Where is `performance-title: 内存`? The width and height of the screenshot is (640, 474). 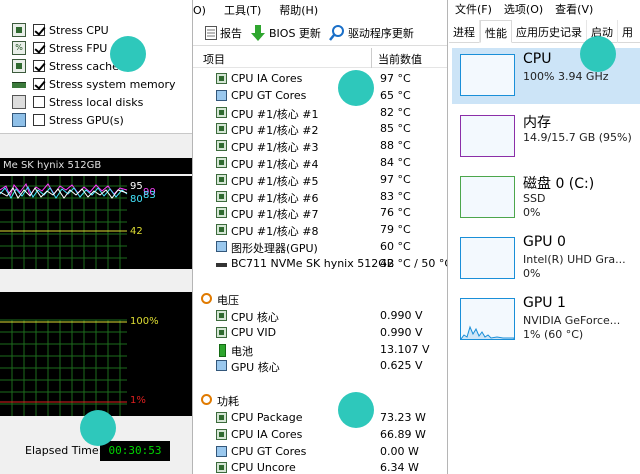 performance-title: 内存 is located at coordinates (537, 123).